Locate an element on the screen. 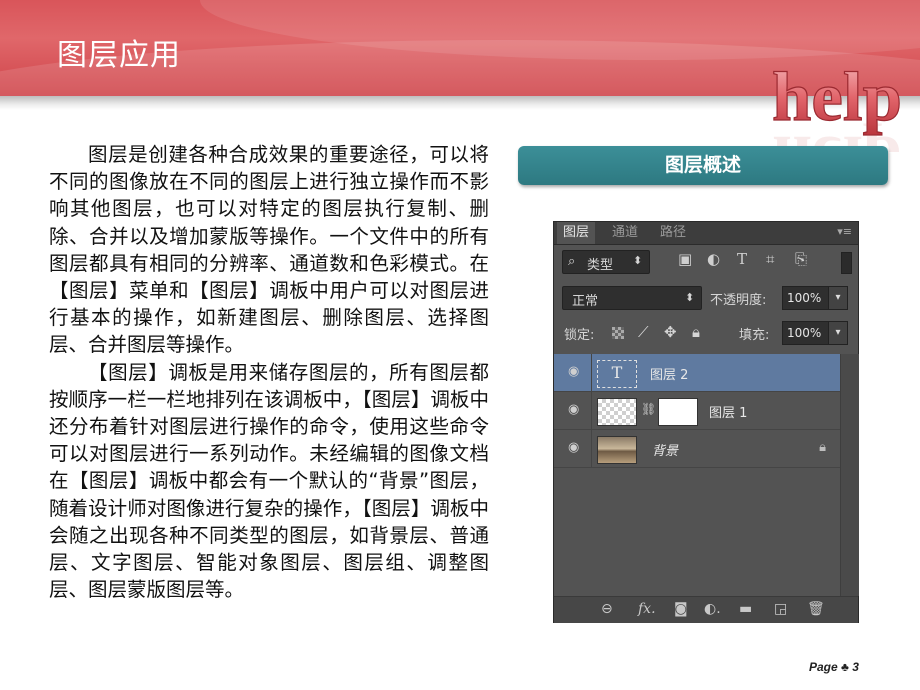 The height and width of the screenshot is (690, 920). shape-filter-icon: ⌗ is located at coordinates (770, 259).